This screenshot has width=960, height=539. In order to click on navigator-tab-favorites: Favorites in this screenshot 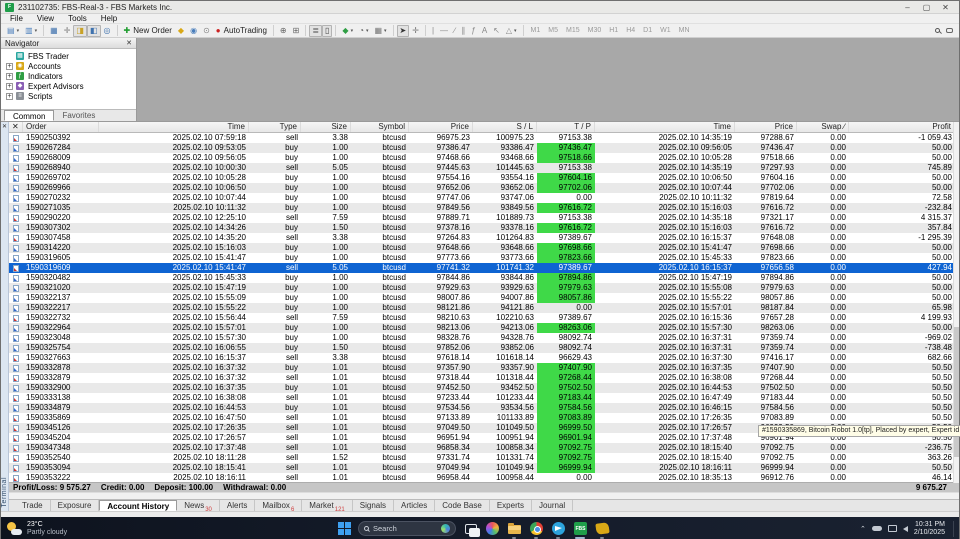, I will do `click(78, 115)`.